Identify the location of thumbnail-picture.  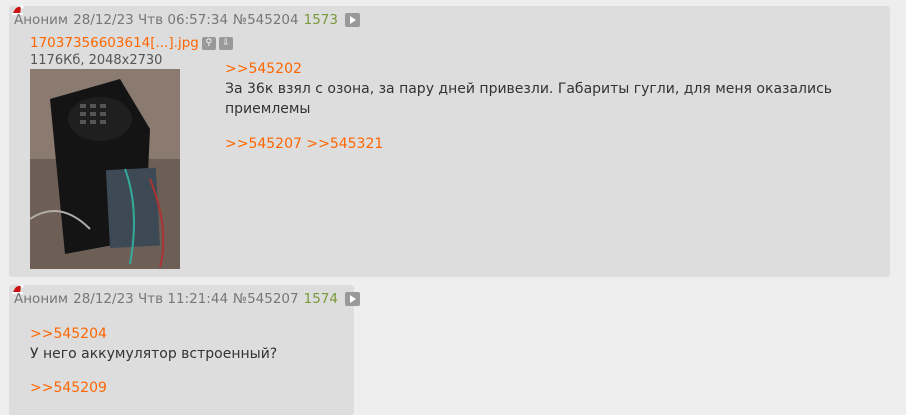
(105, 169).